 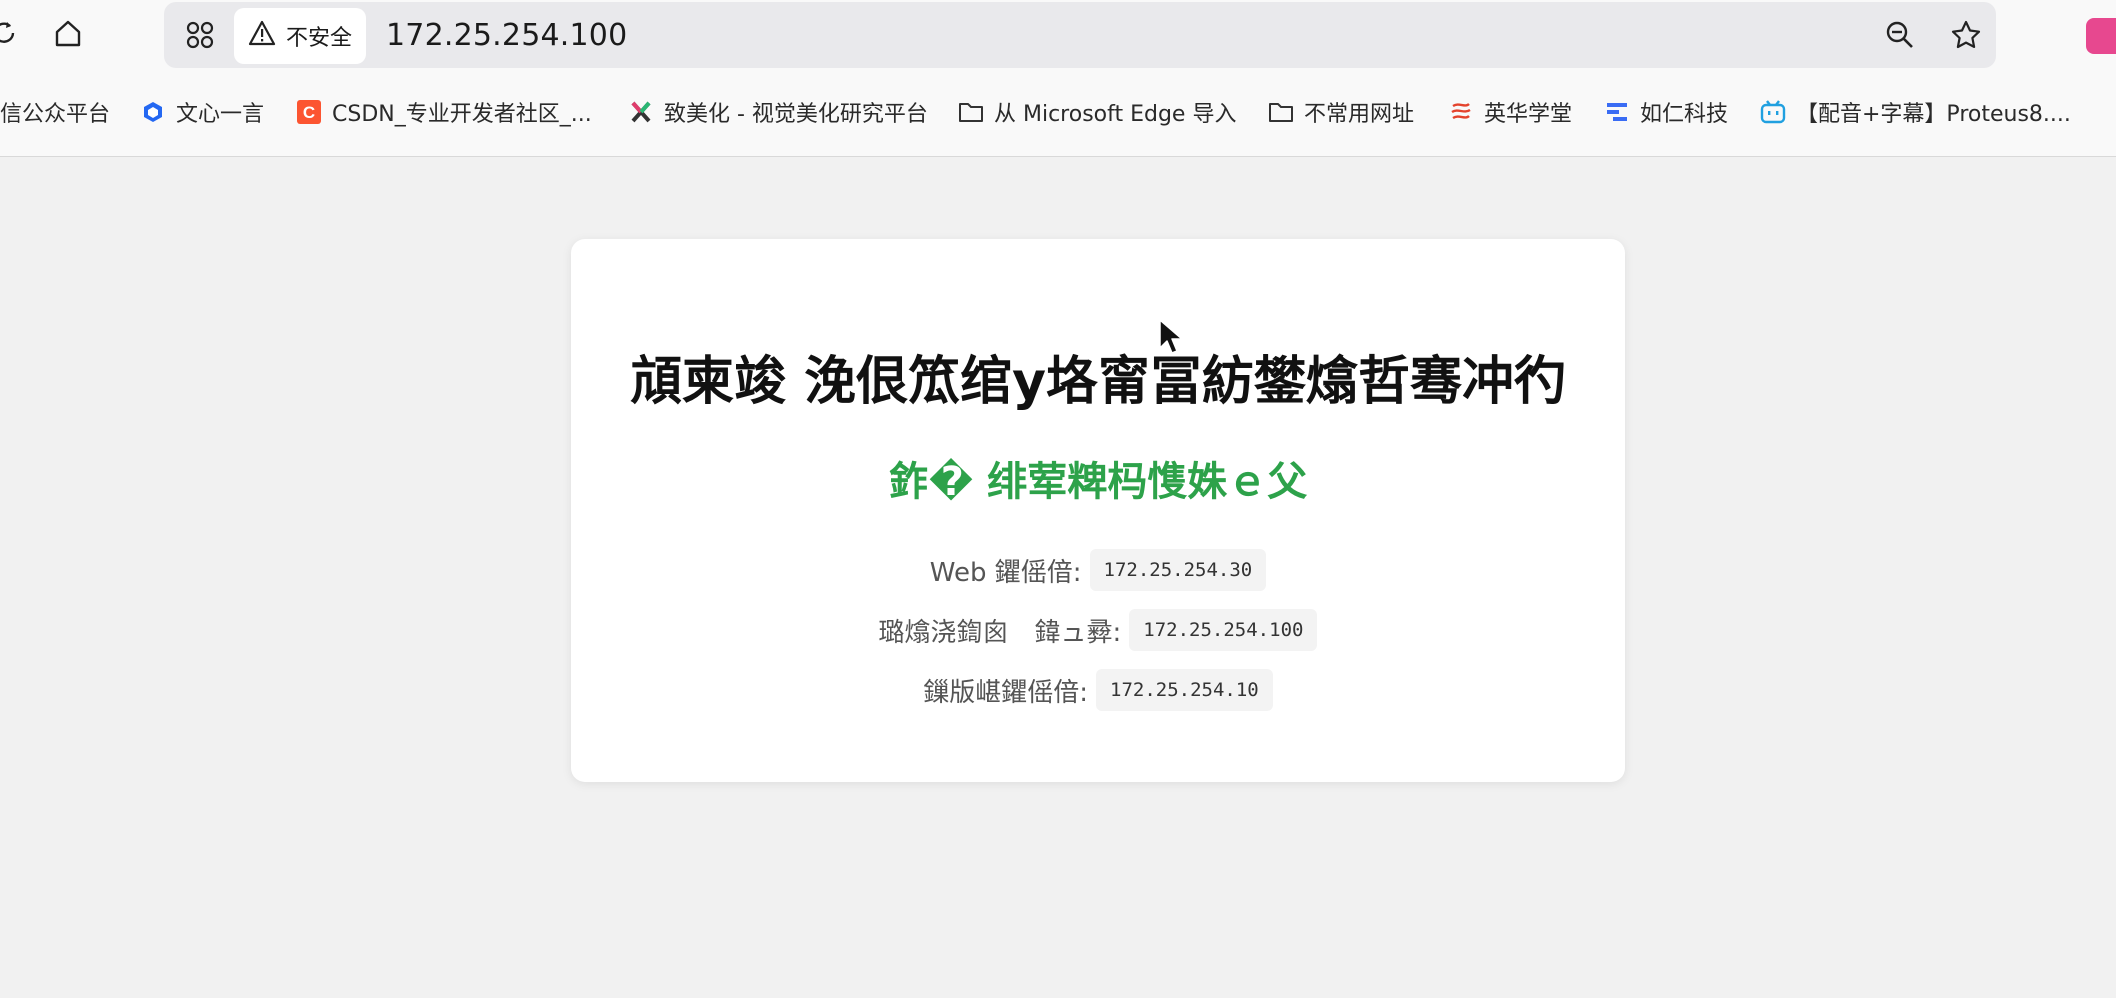 What do you see at coordinates (1171, 337) in the screenshot?
I see `mouse-cursor-icon` at bounding box center [1171, 337].